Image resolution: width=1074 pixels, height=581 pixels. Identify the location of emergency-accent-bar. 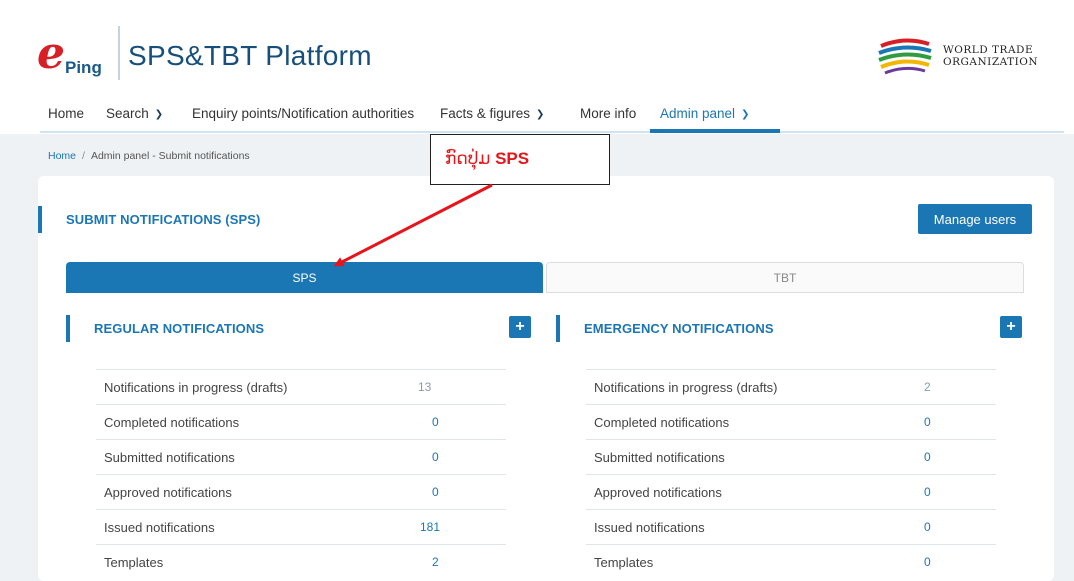
(558, 328).